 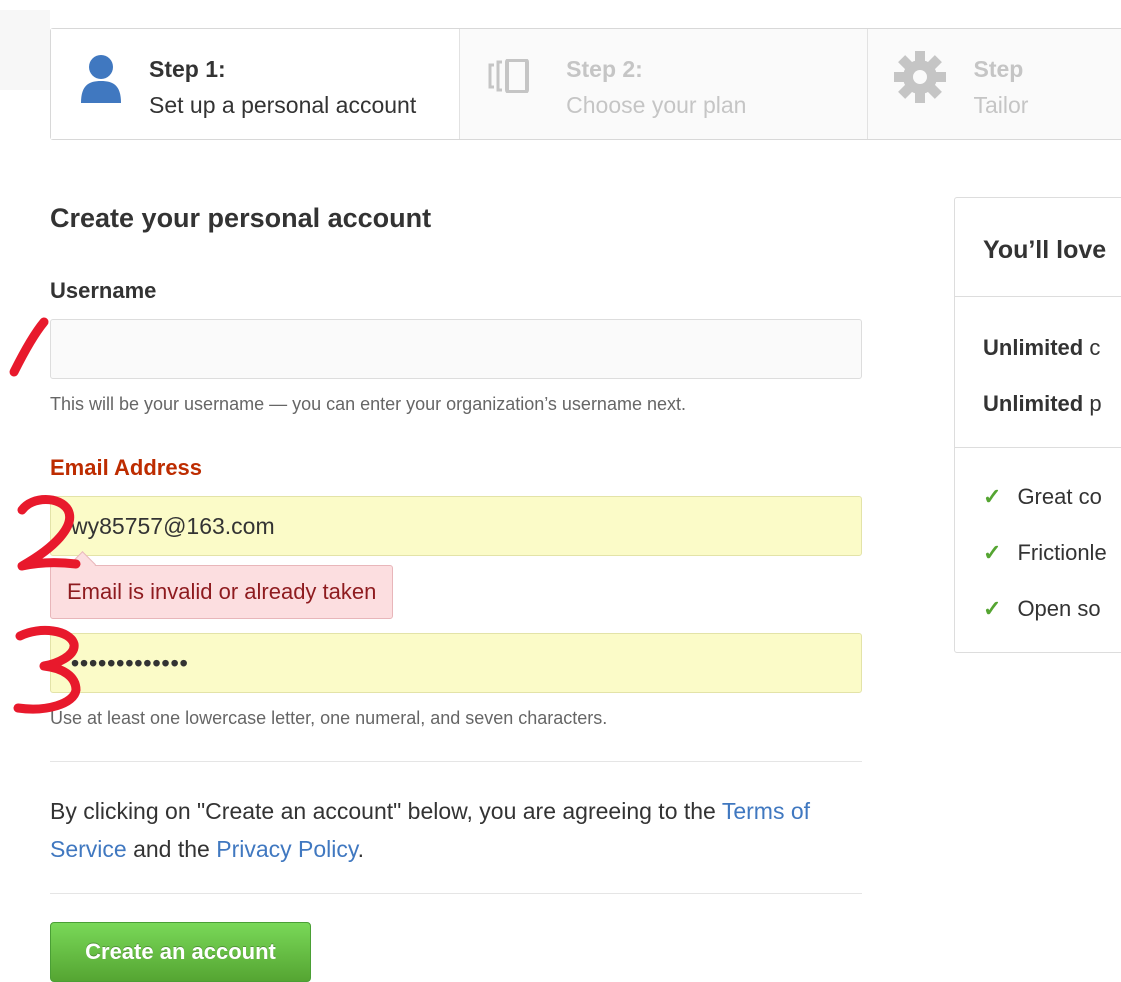 What do you see at coordinates (512, 78) in the screenshot?
I see `plan-icon` at bounding box center [512, 78].